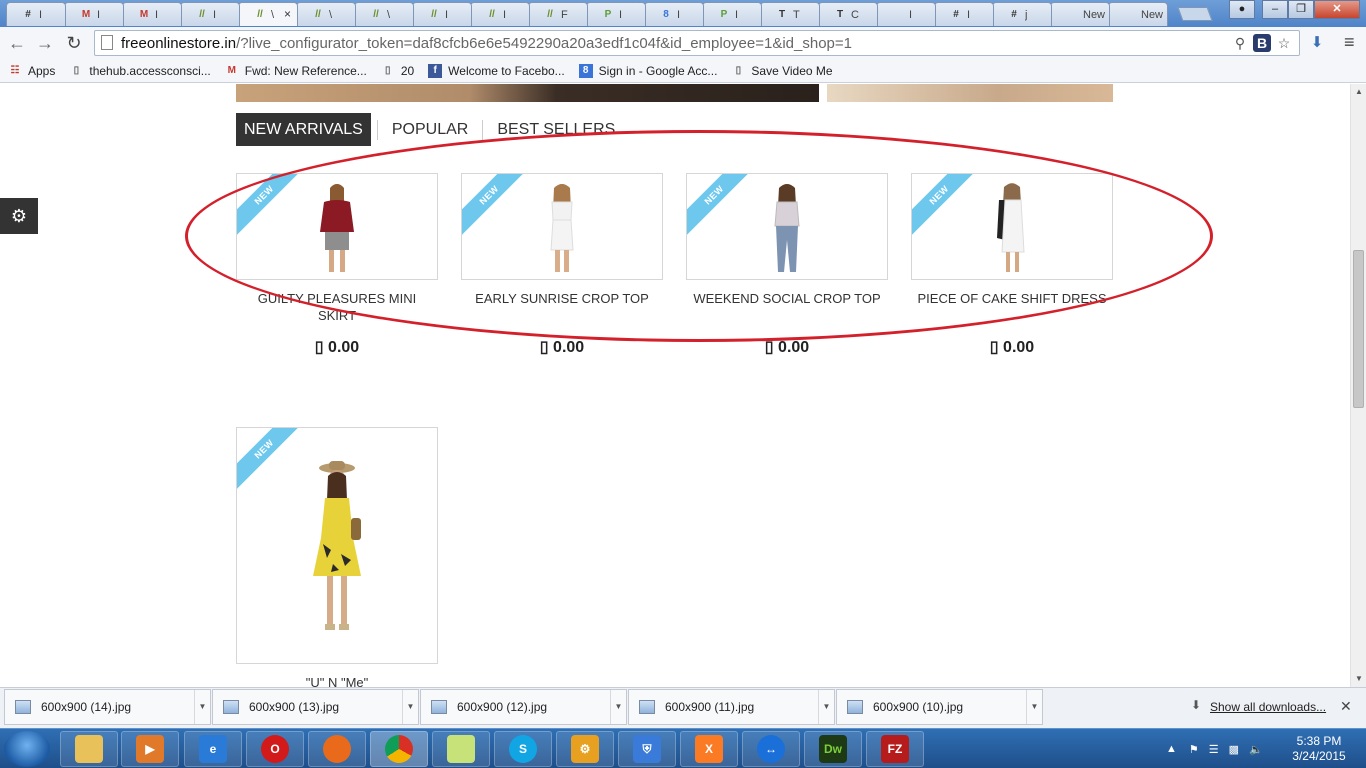 This screenshot has width=1366, height=768. Describe the element at coordinates (1012, 298) in the screenshot. I see `product-name: PIECE OF CAKE SHIFT DRESS` at that location.